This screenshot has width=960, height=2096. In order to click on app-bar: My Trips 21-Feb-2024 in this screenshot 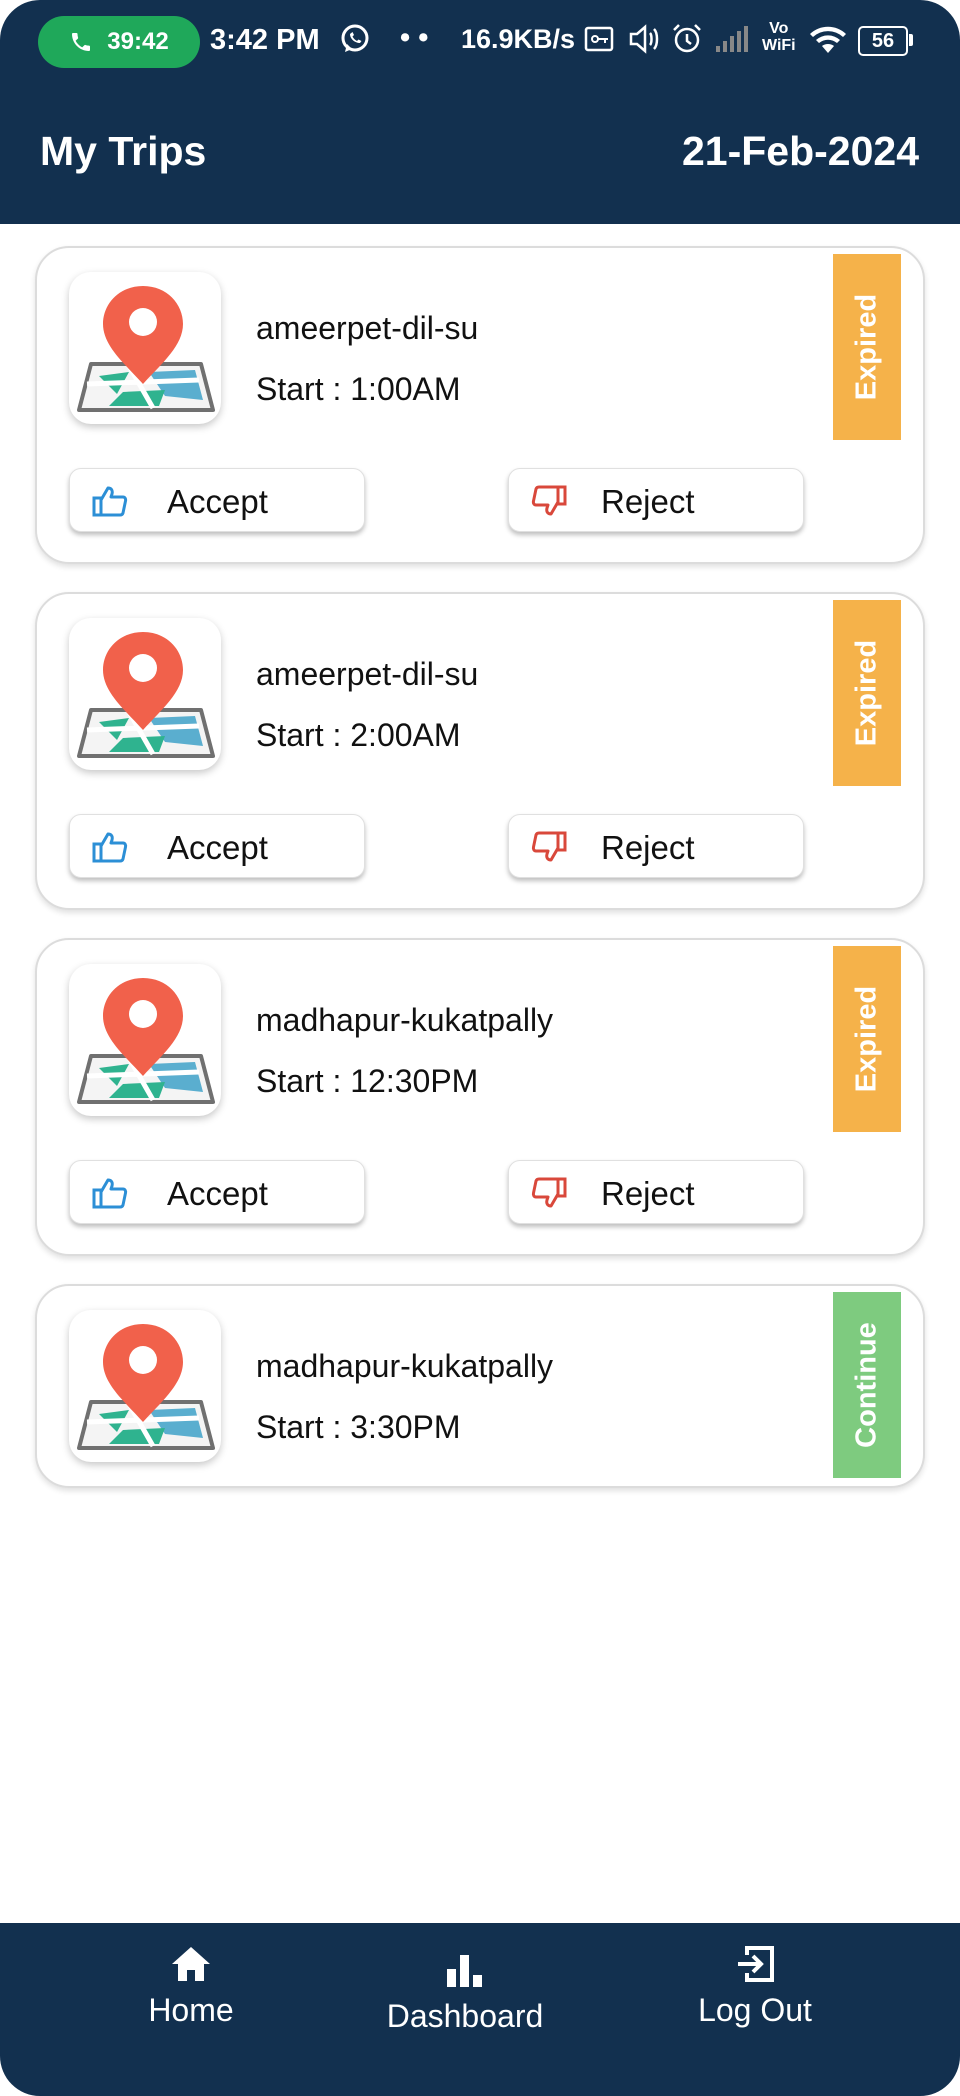, I will do `click(480, 155)`.